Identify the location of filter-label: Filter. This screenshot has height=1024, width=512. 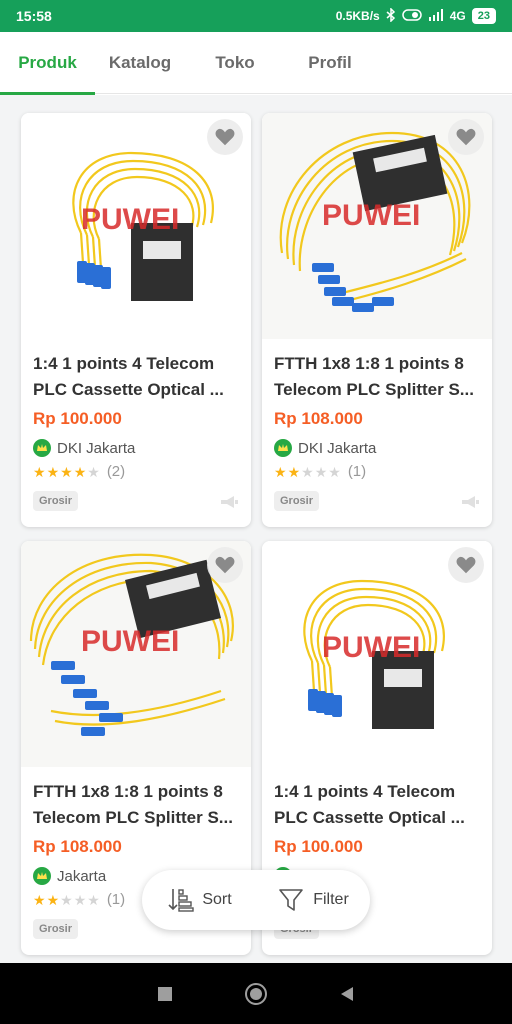
(331, 899).